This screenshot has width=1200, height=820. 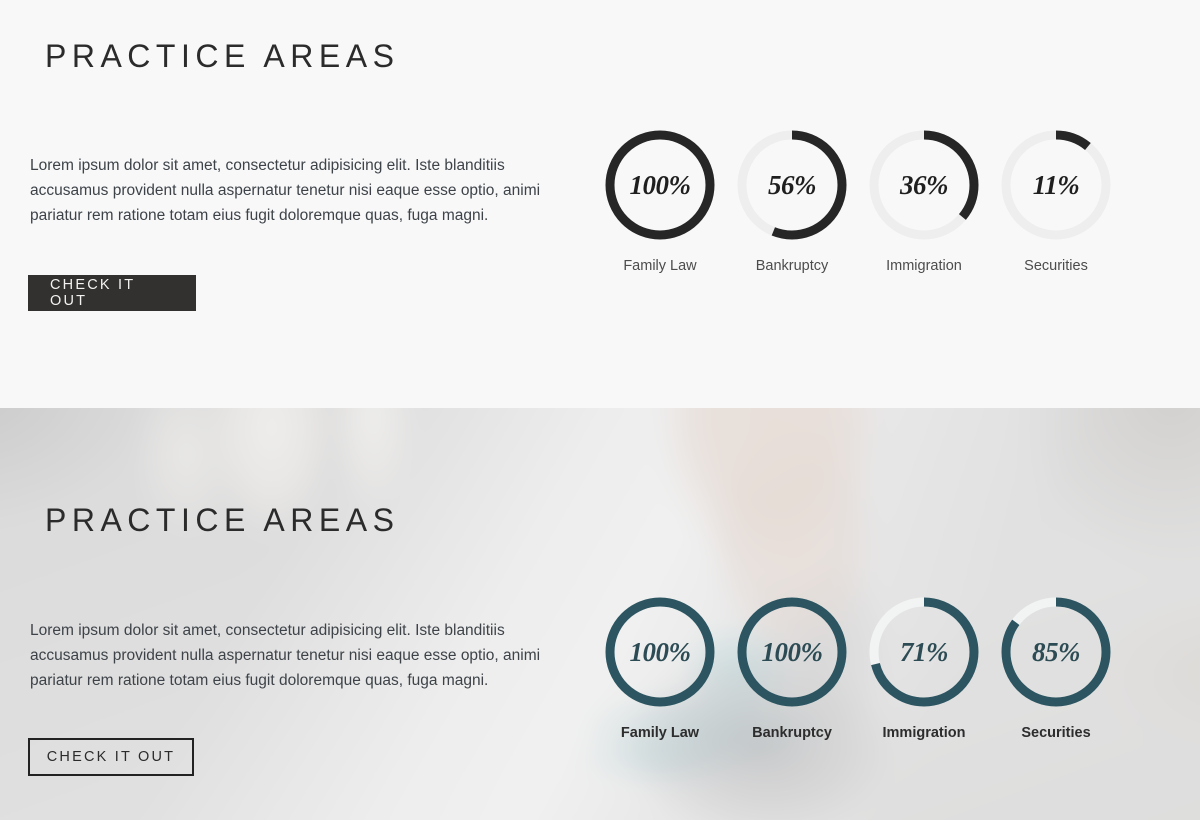 I want to click on dial-item: 71% Immigration, so click(x=924, y=669).